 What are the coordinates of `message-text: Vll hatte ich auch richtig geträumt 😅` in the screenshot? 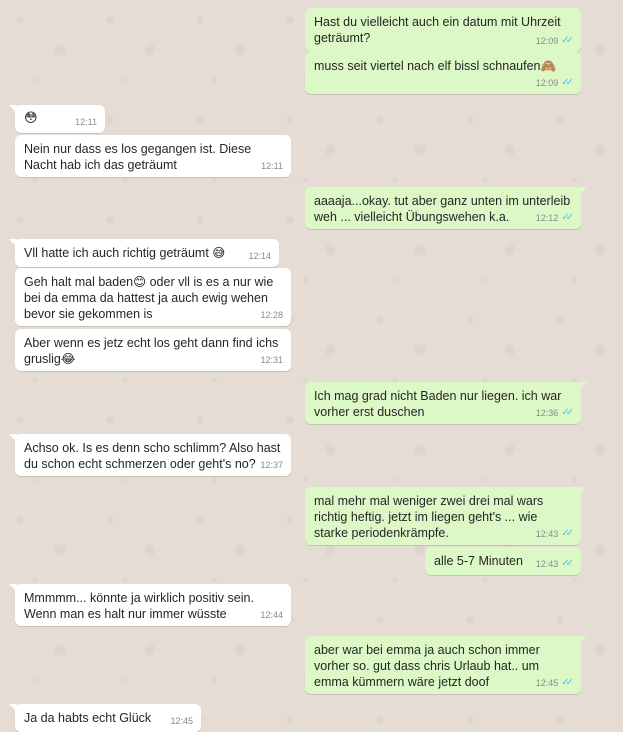 It's located at (125, 253).